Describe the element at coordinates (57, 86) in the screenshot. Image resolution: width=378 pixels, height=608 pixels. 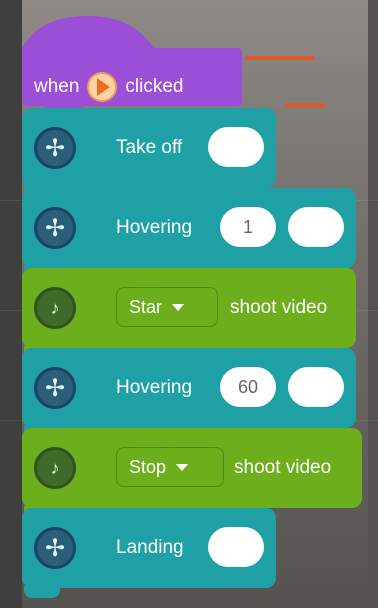
I see `when-label: when` at that location.